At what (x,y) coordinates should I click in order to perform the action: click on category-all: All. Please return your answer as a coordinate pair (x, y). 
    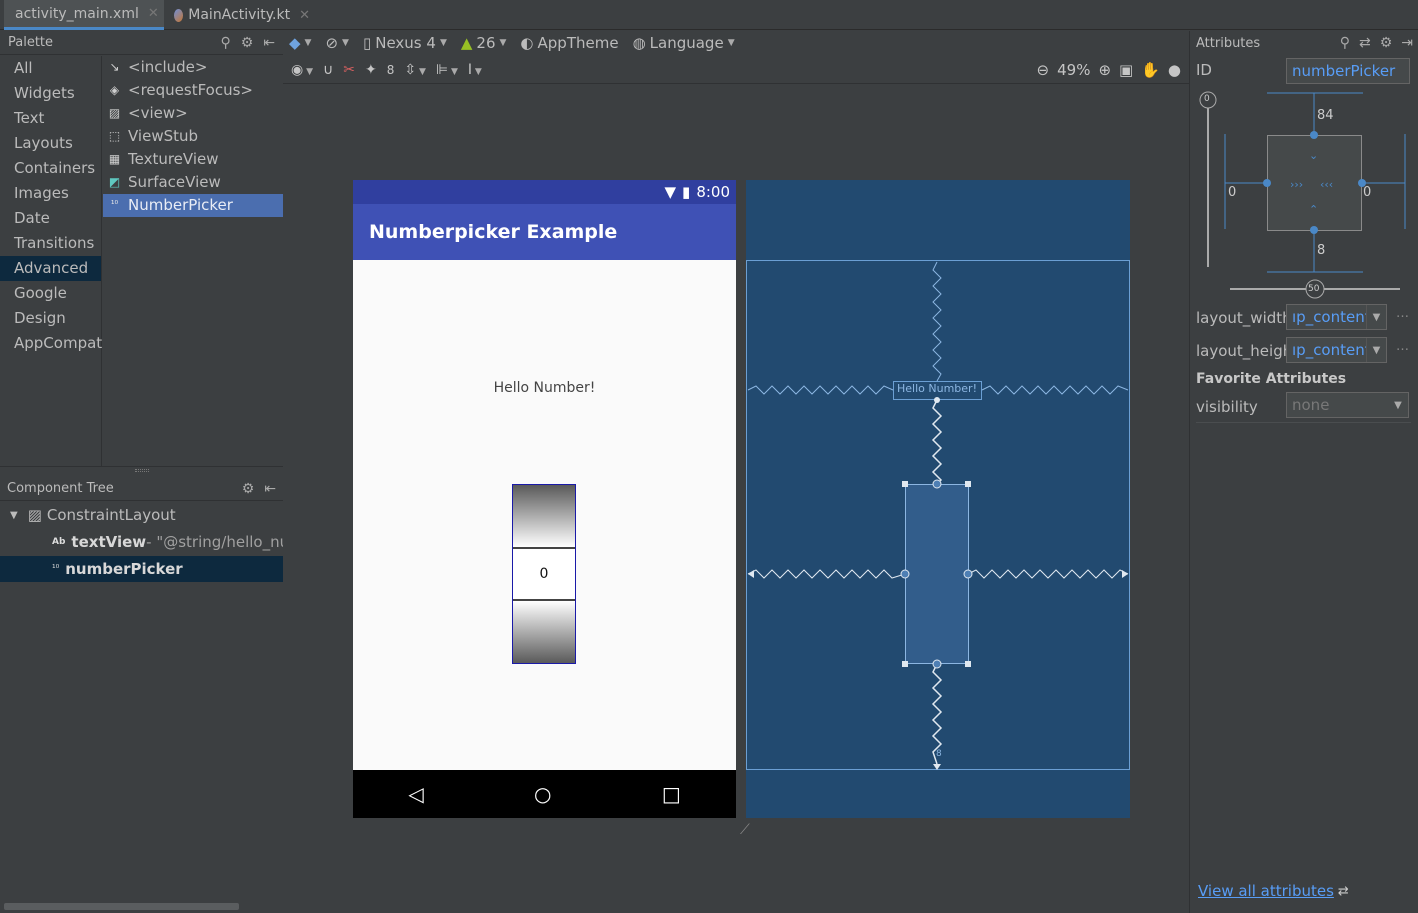
    Looking at the image, I should click on (50, 68).